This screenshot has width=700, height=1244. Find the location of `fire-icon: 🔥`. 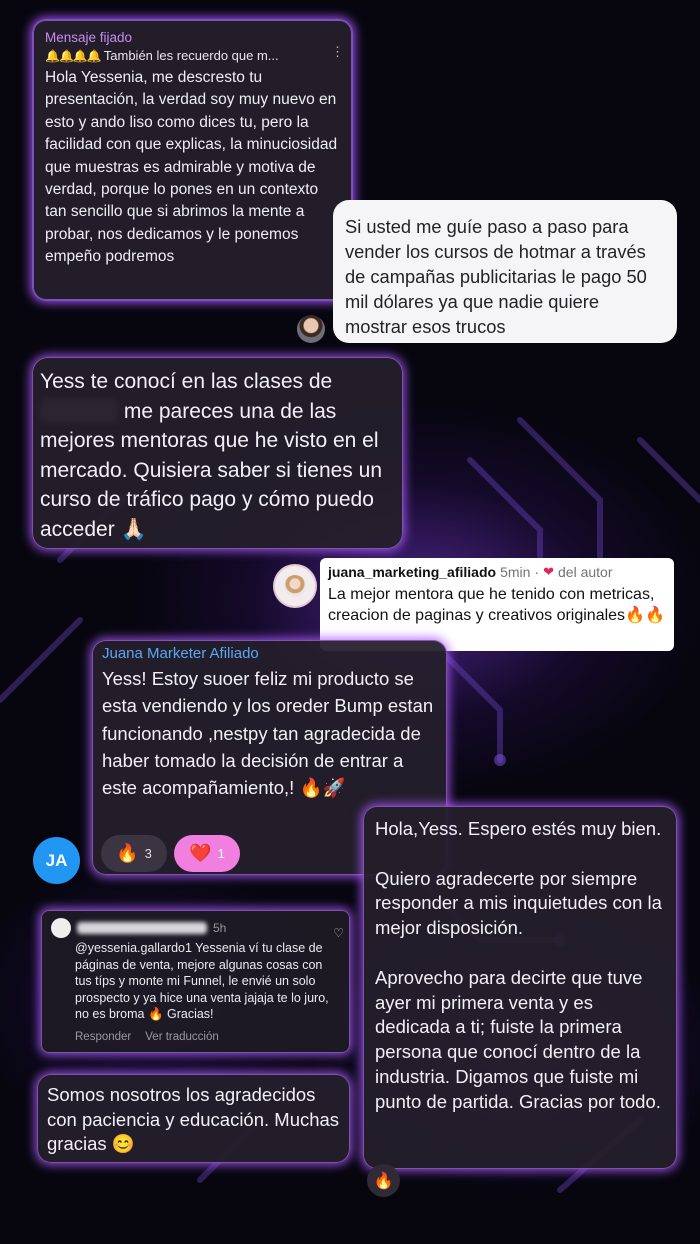

fire-icon: 🔥 is located at coordinates (127, 853).